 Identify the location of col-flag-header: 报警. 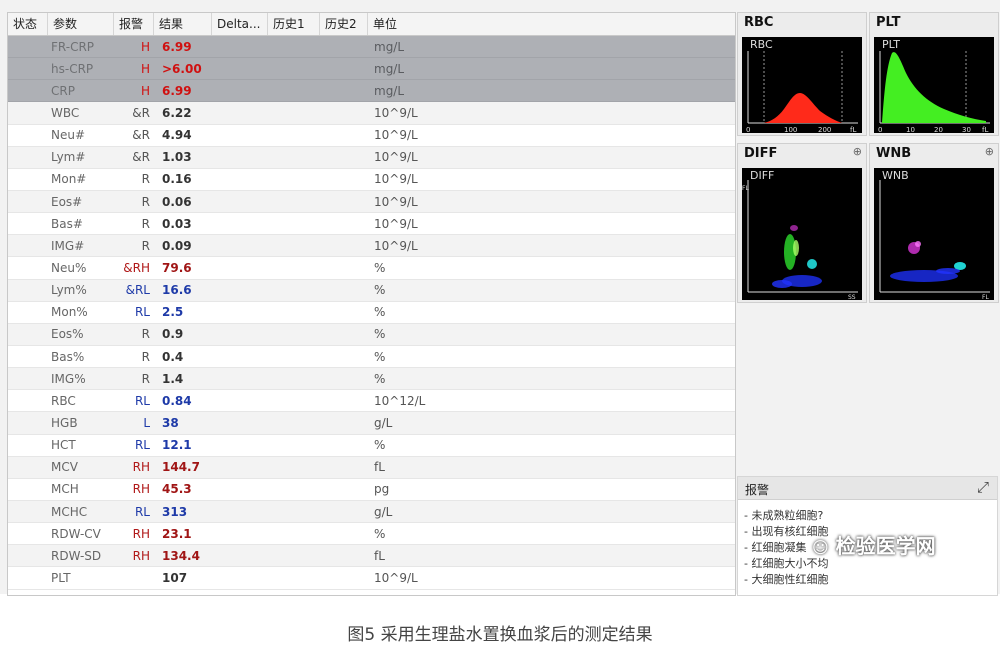
(134, 24).